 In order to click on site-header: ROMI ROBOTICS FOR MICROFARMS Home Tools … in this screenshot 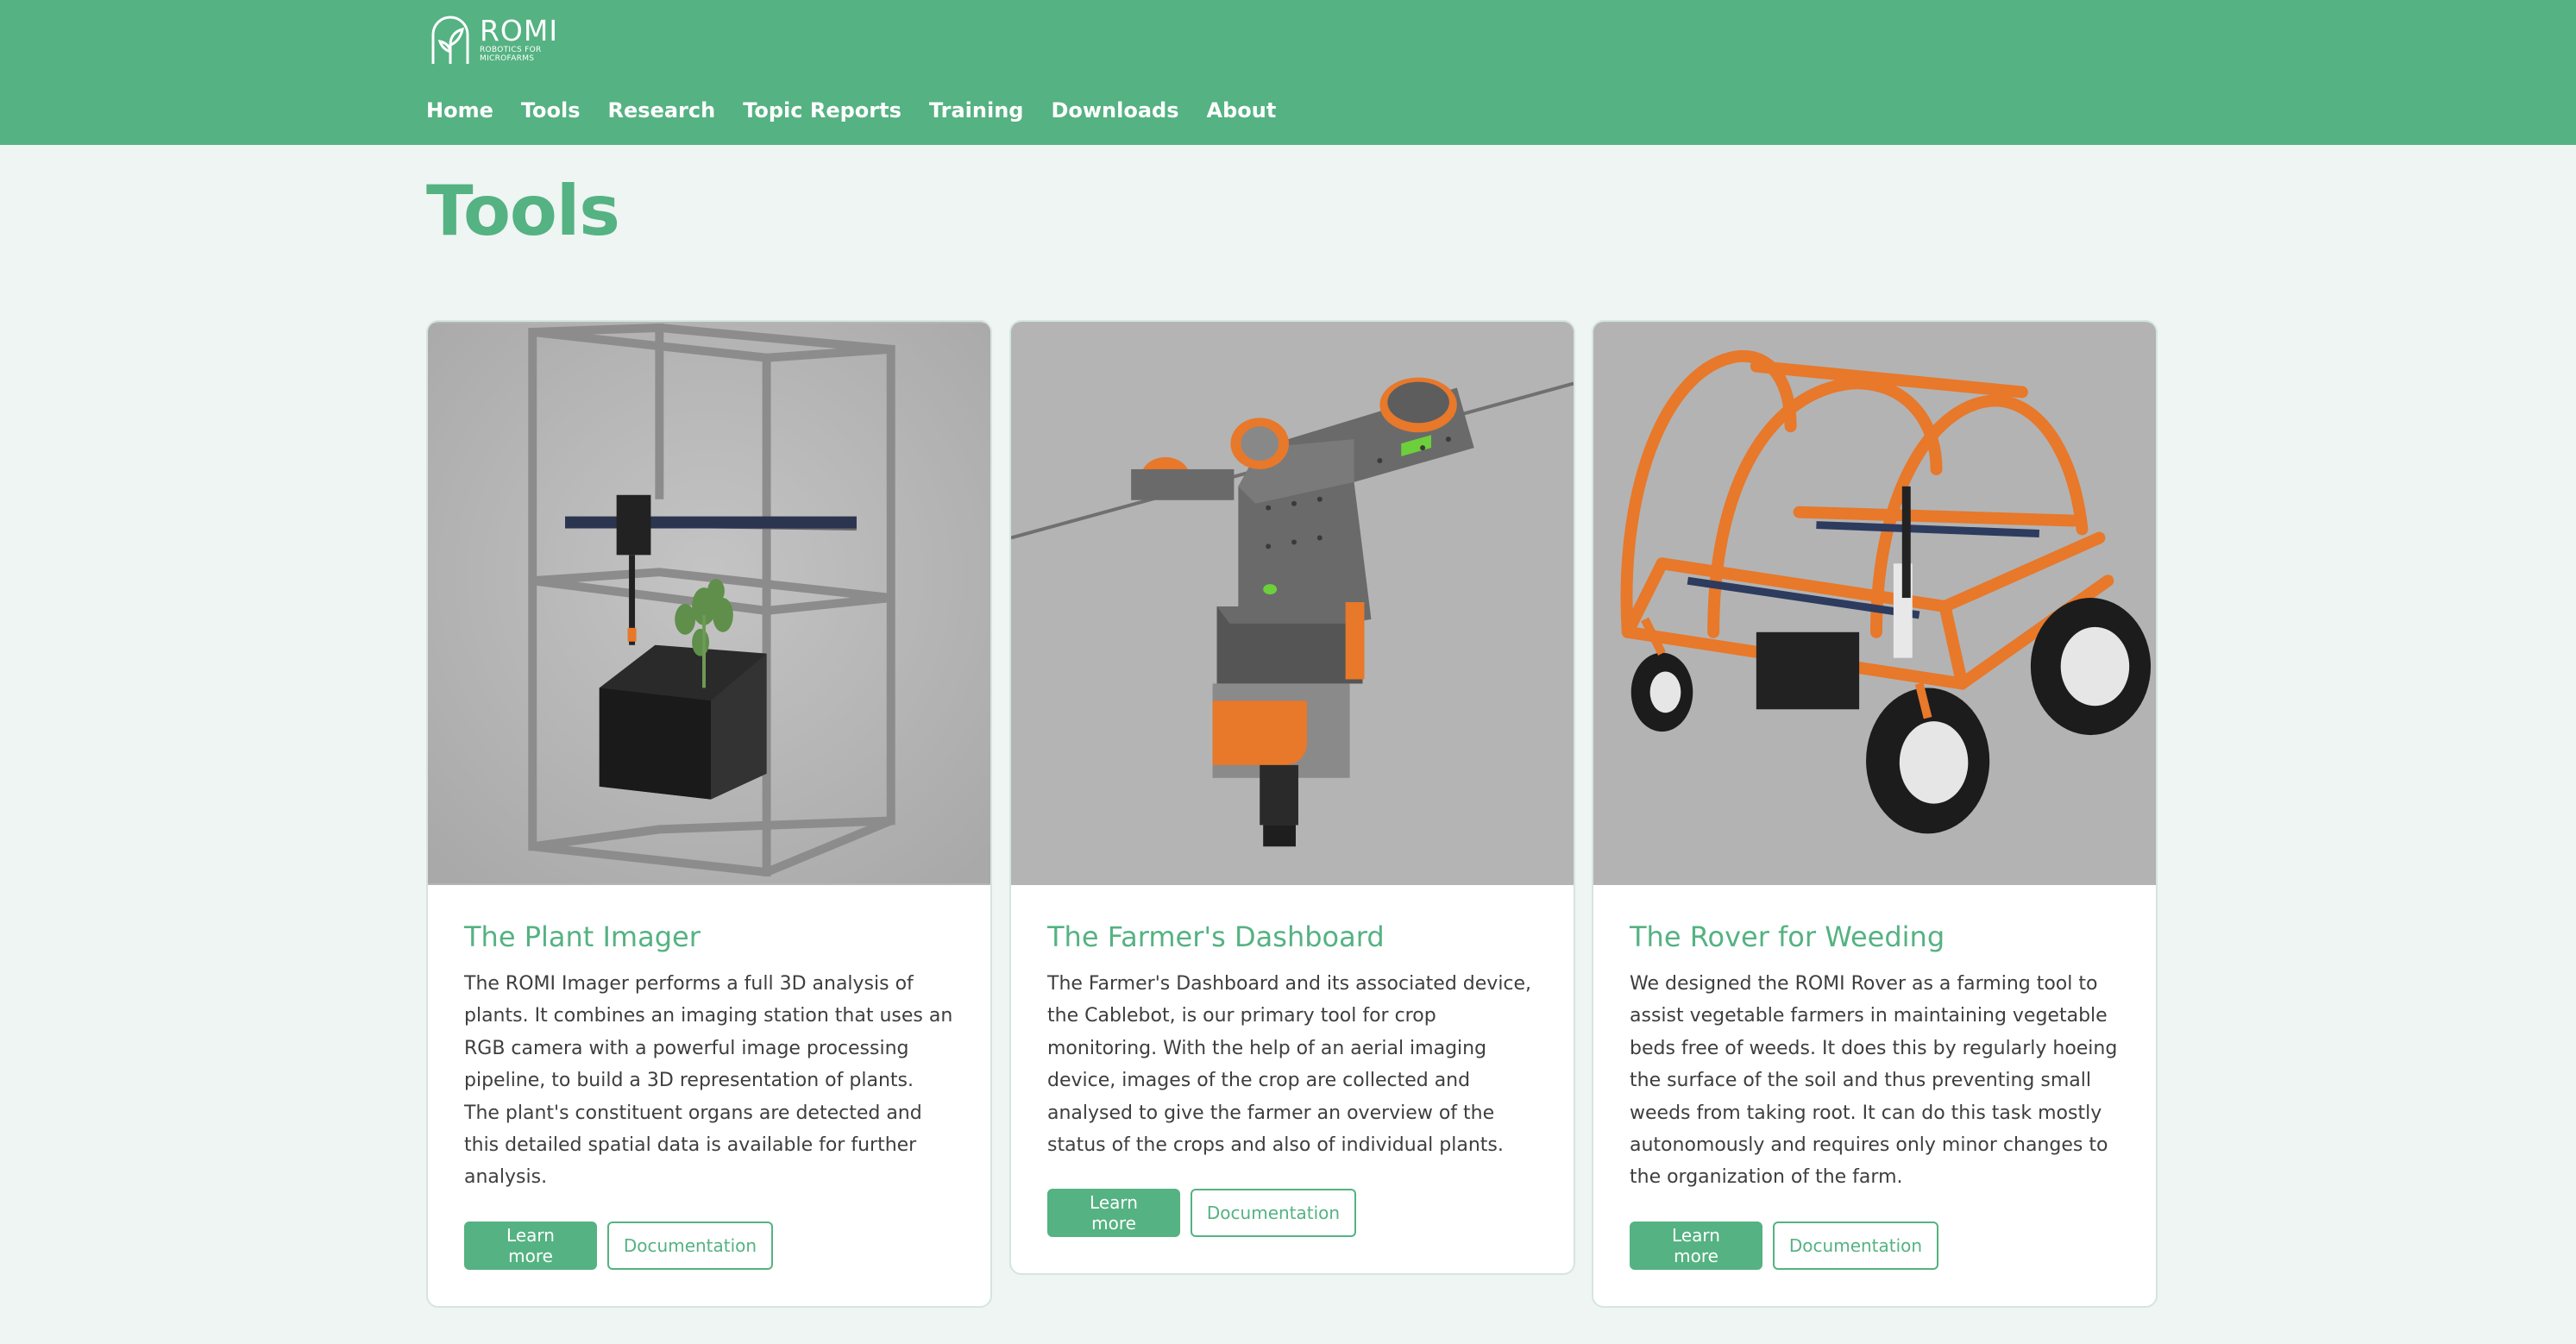, I will do `click(1288, 72)`.